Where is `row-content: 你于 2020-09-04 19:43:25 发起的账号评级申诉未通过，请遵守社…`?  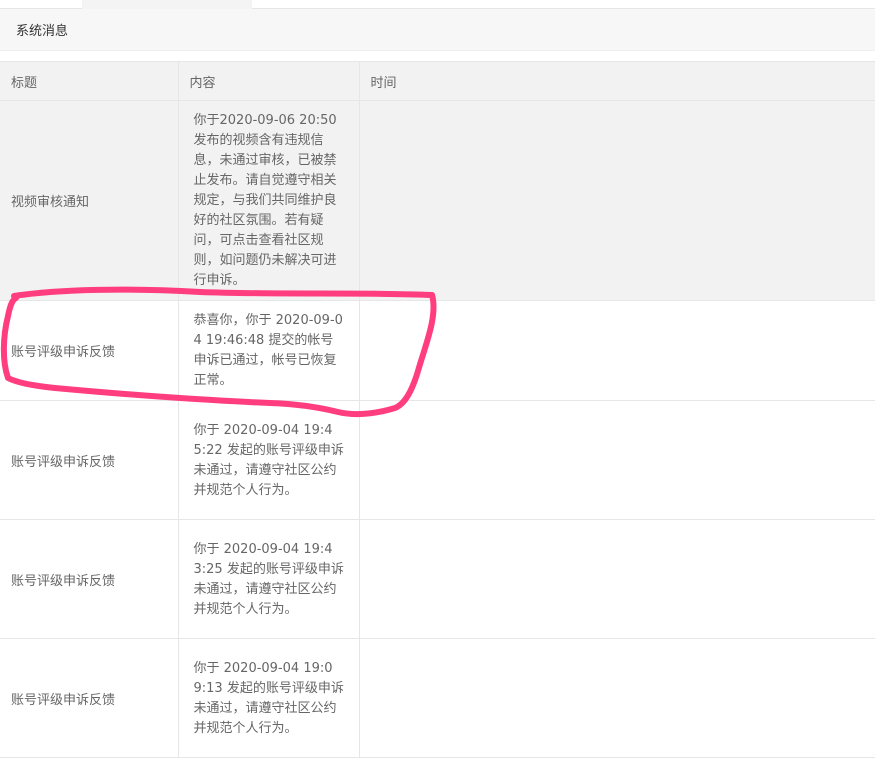
row-content: 你于 2020-09-04 19:43:25 发起的账号评级申诉未通过，请遵守社… is located at coordinates (268, 579).